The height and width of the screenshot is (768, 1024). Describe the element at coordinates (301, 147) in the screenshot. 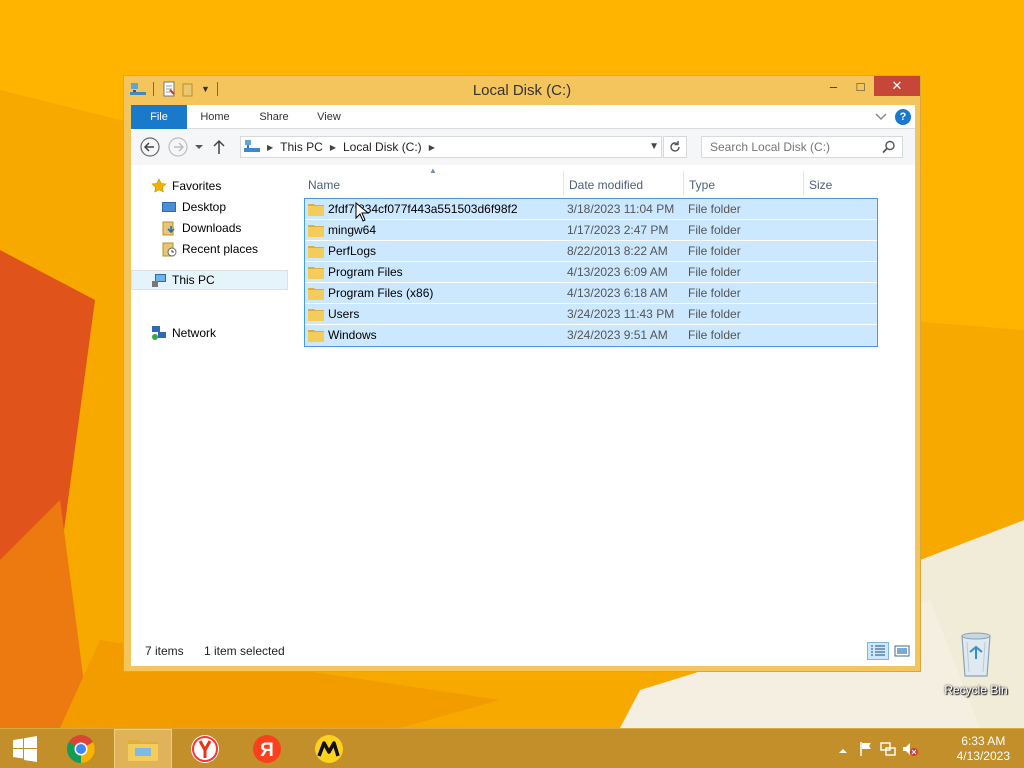

I see `breadcrumb-this-pc: This PC` at that location.